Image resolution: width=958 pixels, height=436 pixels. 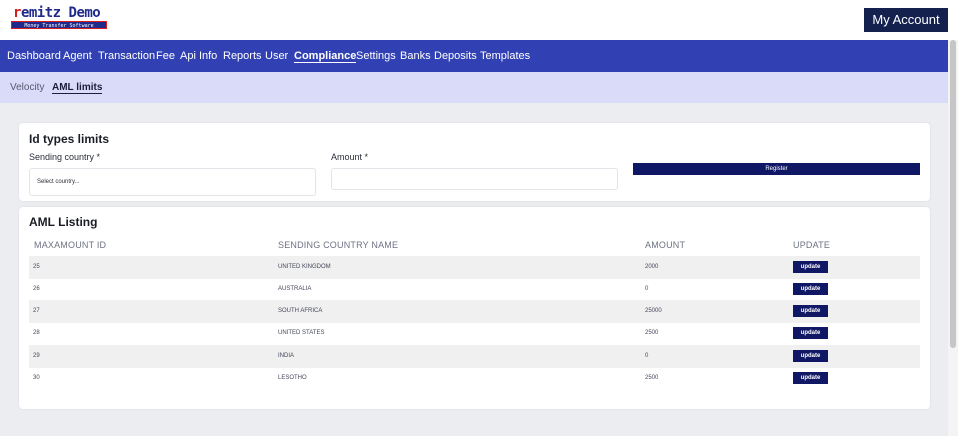 I want to click on column-header-update: UPDATE, so click(x=812, y=245).